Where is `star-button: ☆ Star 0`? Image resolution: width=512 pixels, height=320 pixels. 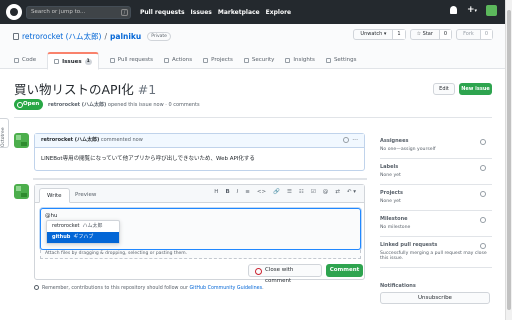 star-button: ☆ Star 0 is located at coordinates (431, 34).